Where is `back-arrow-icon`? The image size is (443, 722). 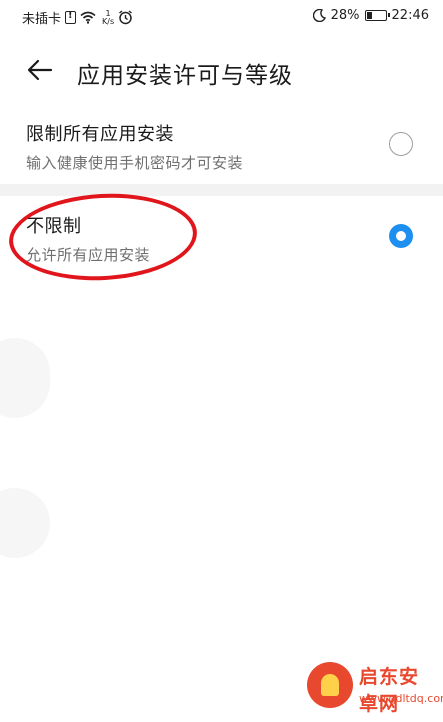
back-arrow-icon is located at coordinates (40, 70).